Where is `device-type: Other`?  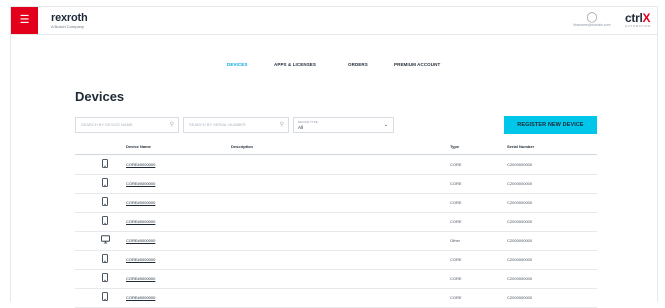
device-type: Other is located at coordinates (455, 240).